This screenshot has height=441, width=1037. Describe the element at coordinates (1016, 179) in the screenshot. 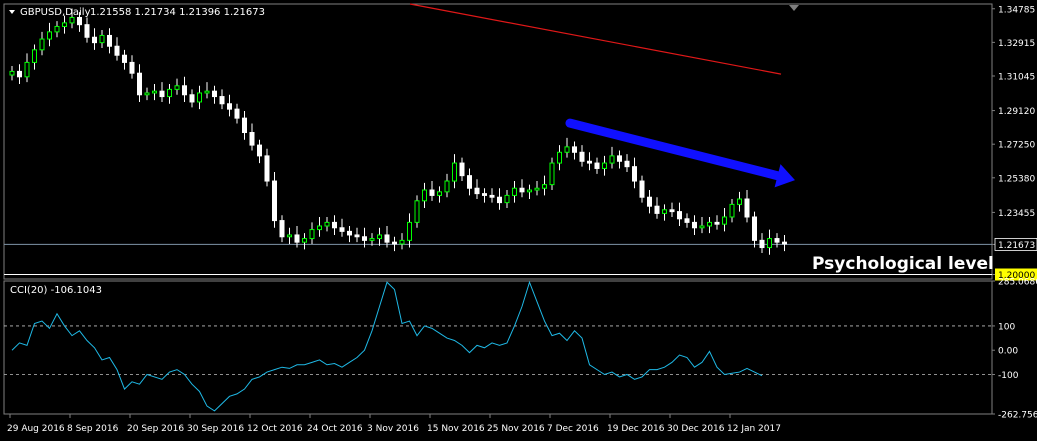

I see `price-tick-label: 1.25380` at that location.